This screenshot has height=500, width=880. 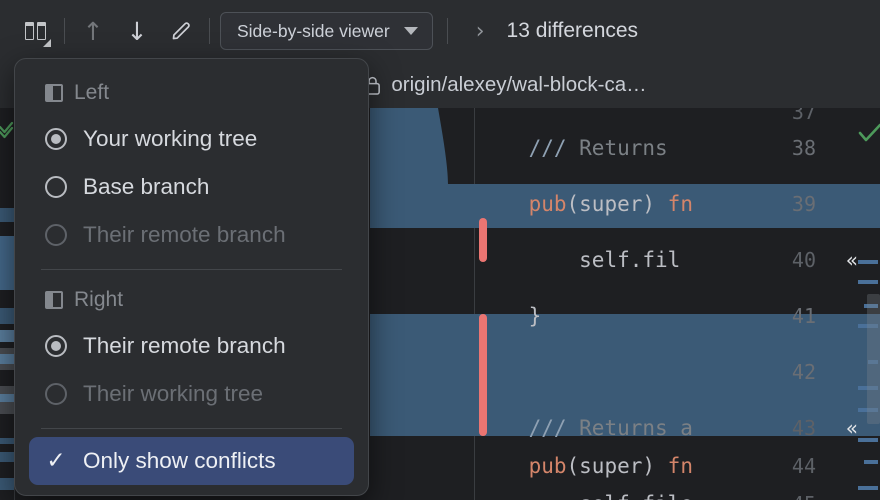 What do you see at coordinates (410, 31) in the screenshot?
I see `chevron-down-icon` at bounding box center [410, 31].